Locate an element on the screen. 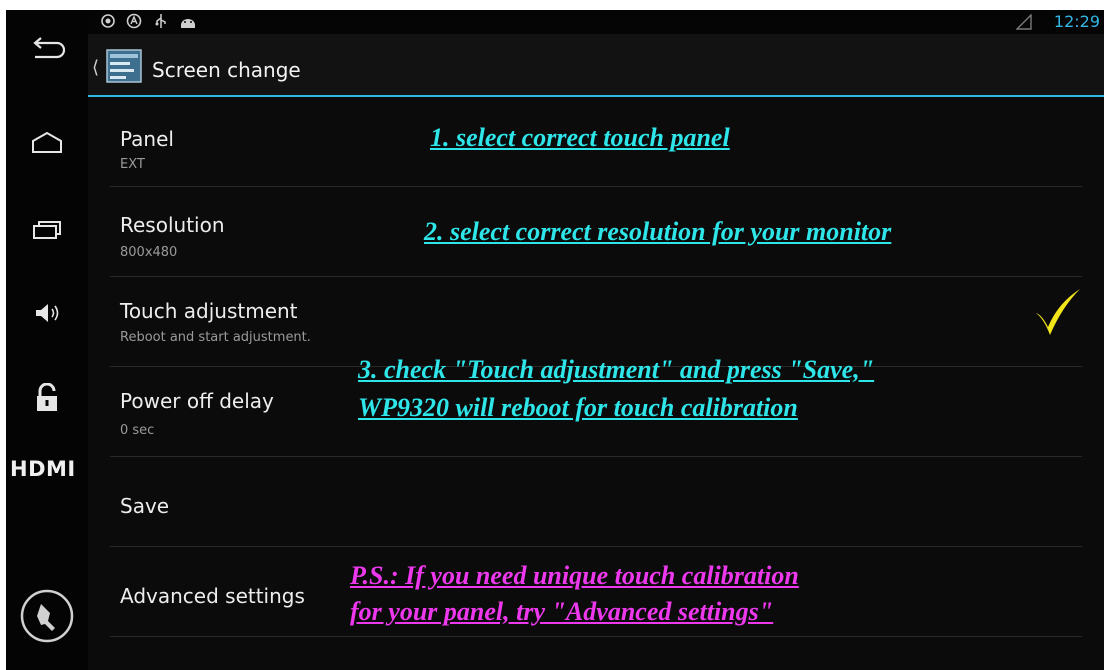 Image resolution: width=1110 pixels, height=670 pixels. signal-icon is located at coordinates (1024, 22).